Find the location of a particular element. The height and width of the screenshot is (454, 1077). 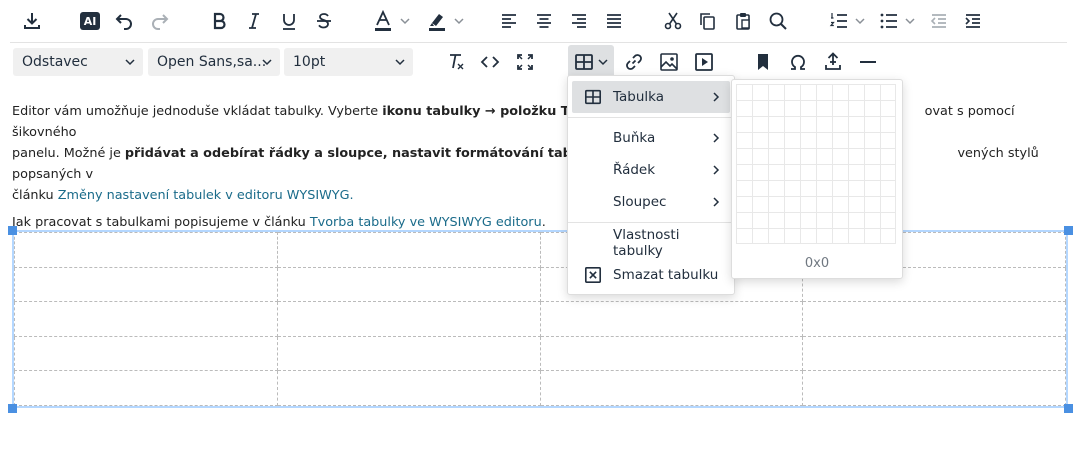

highlighter-icon is located at coordinates (436, 22).